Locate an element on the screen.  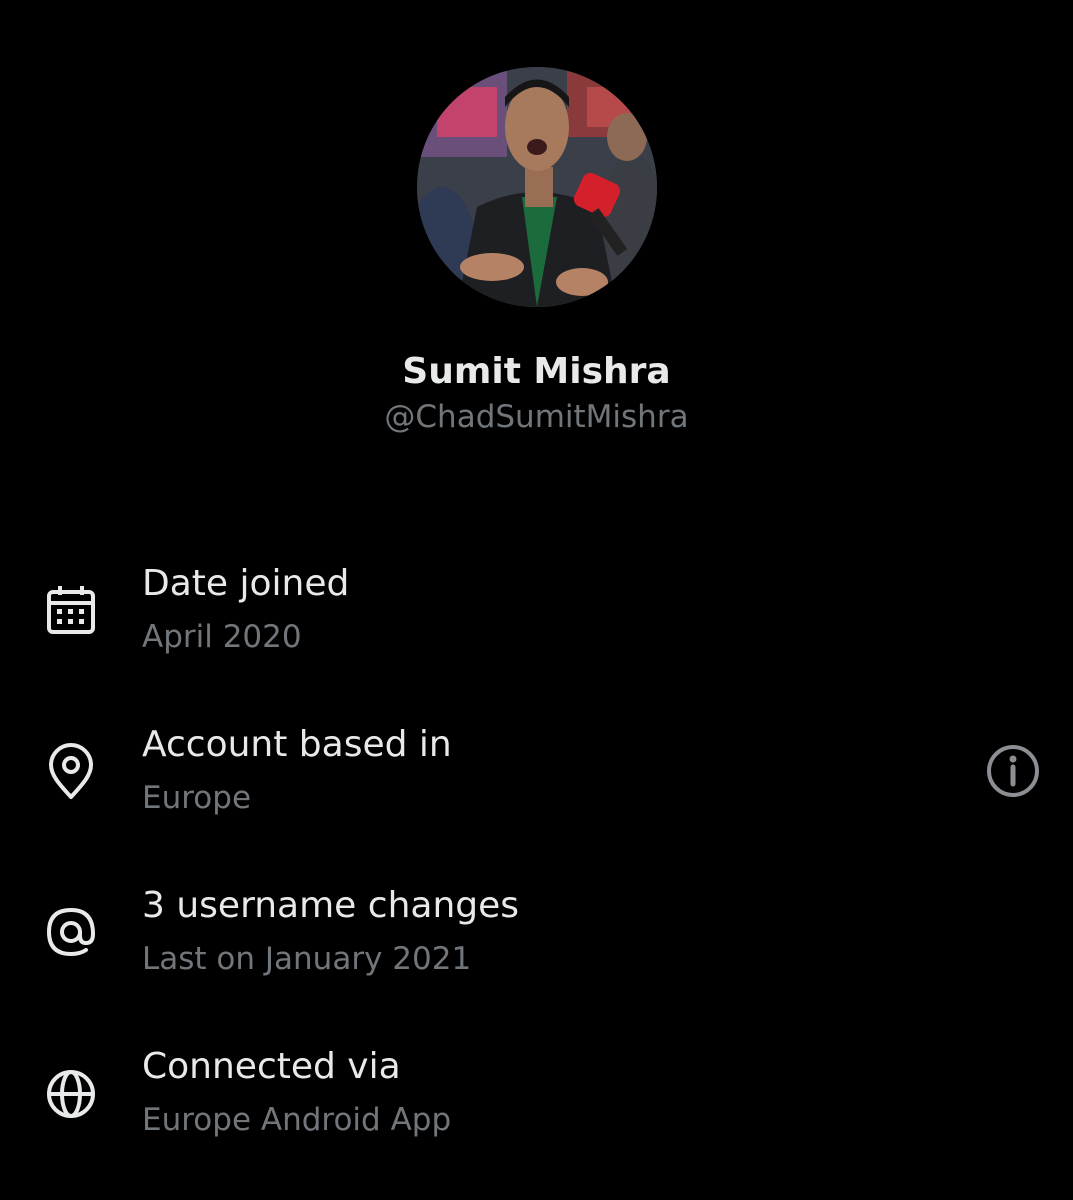
about-item-title: Connected via is located at coordinates (271, 1066).